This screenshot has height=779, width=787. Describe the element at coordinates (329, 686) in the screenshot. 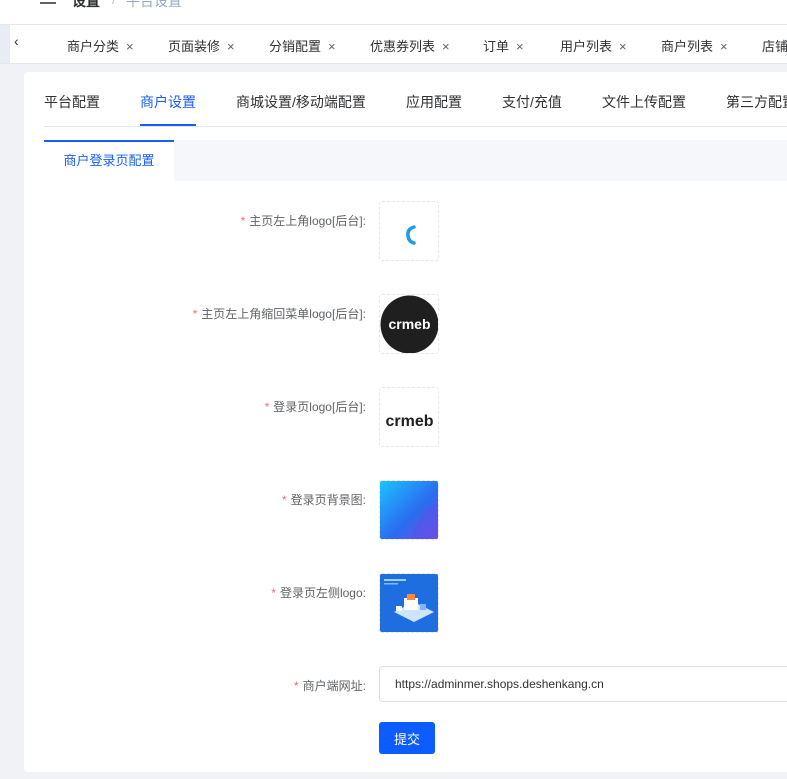

I see `field-label: * 商户端网址:` at that location.